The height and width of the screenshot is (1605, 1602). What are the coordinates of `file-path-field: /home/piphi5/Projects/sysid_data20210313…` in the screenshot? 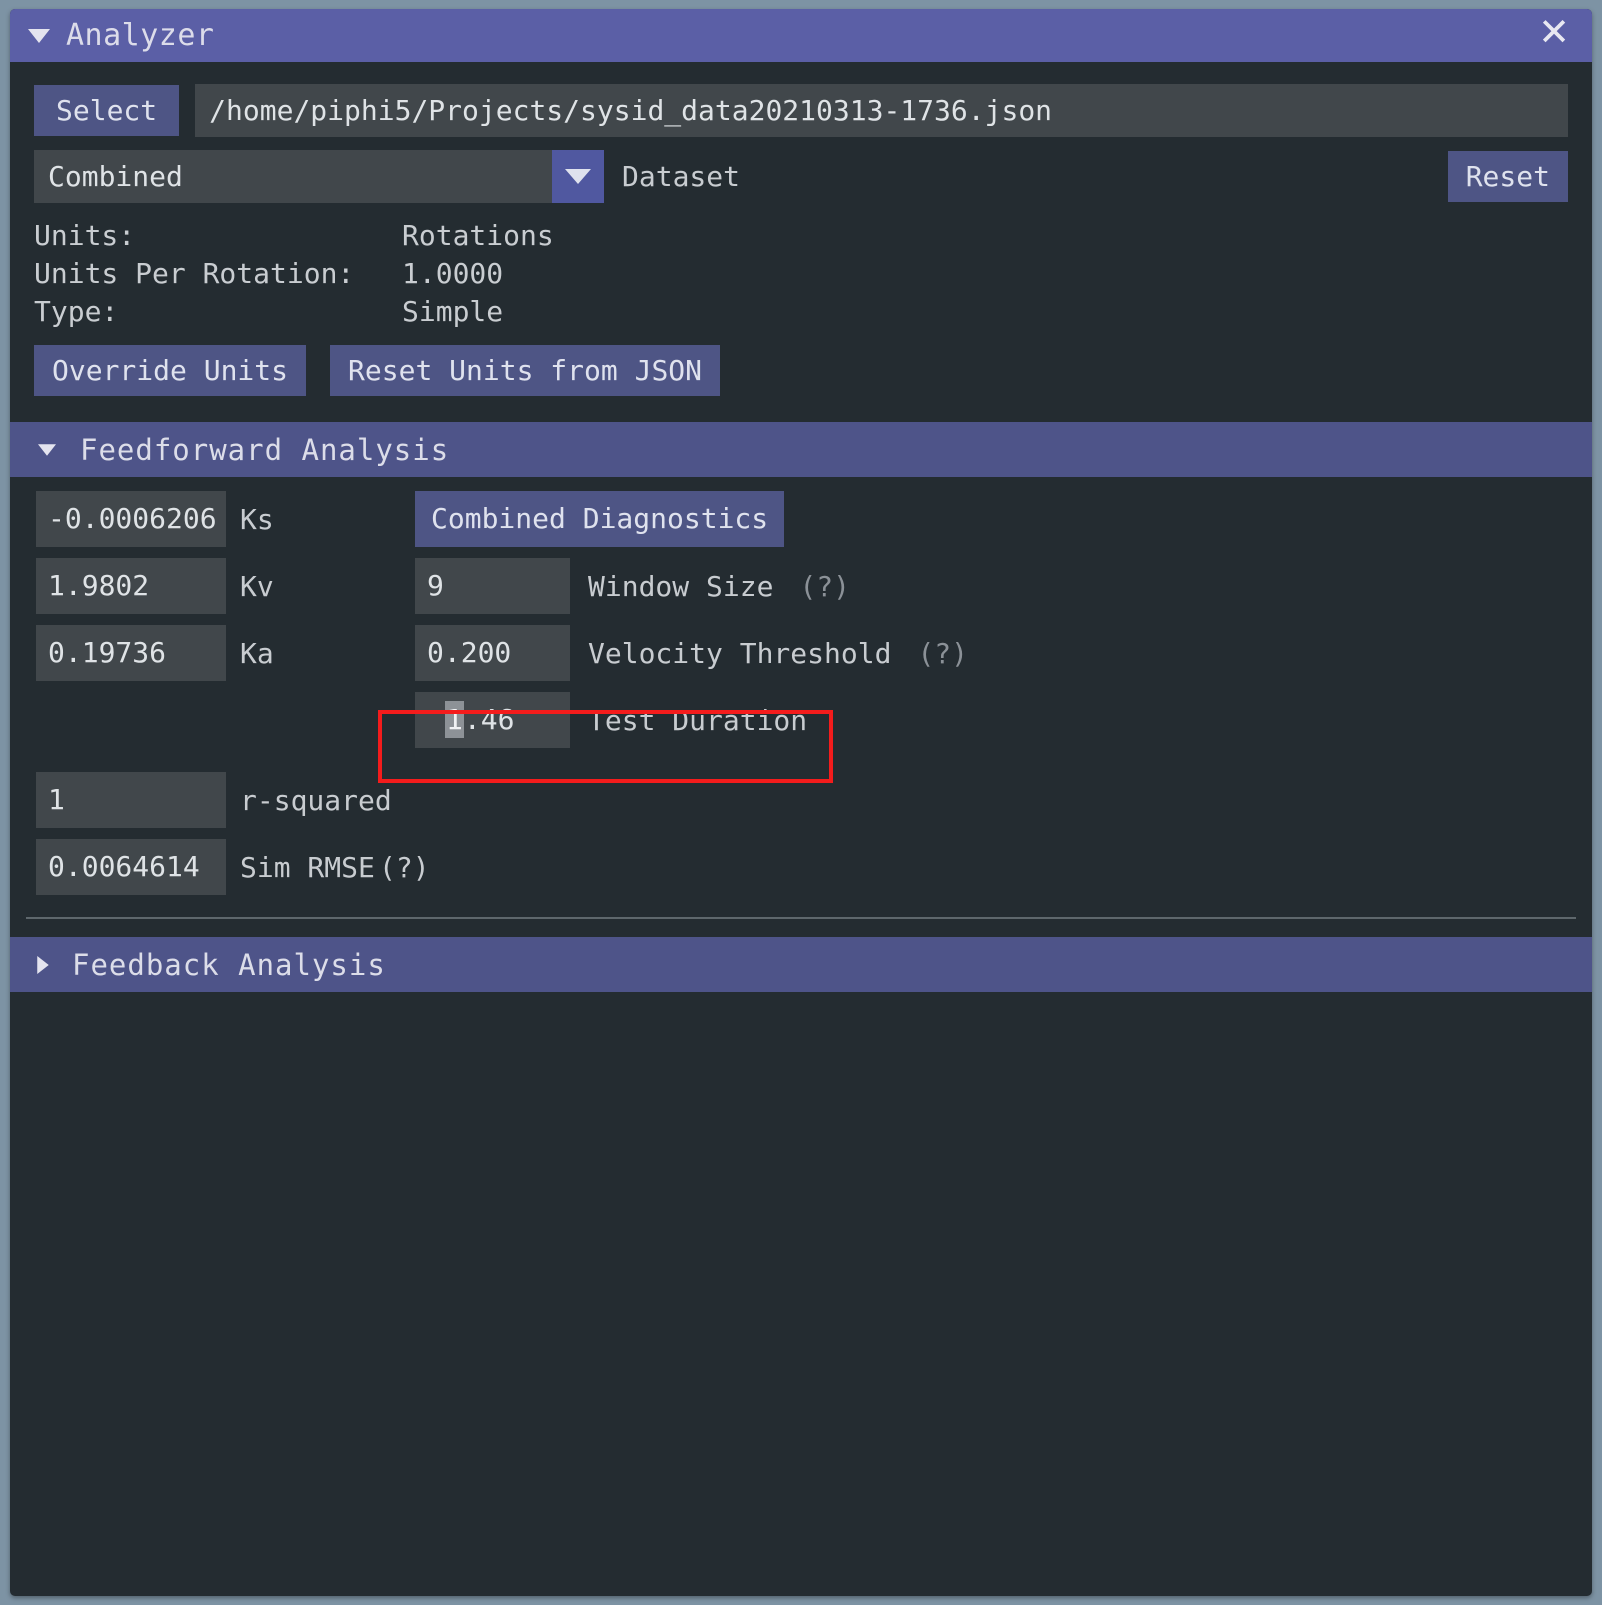 It's located at (881, 110).